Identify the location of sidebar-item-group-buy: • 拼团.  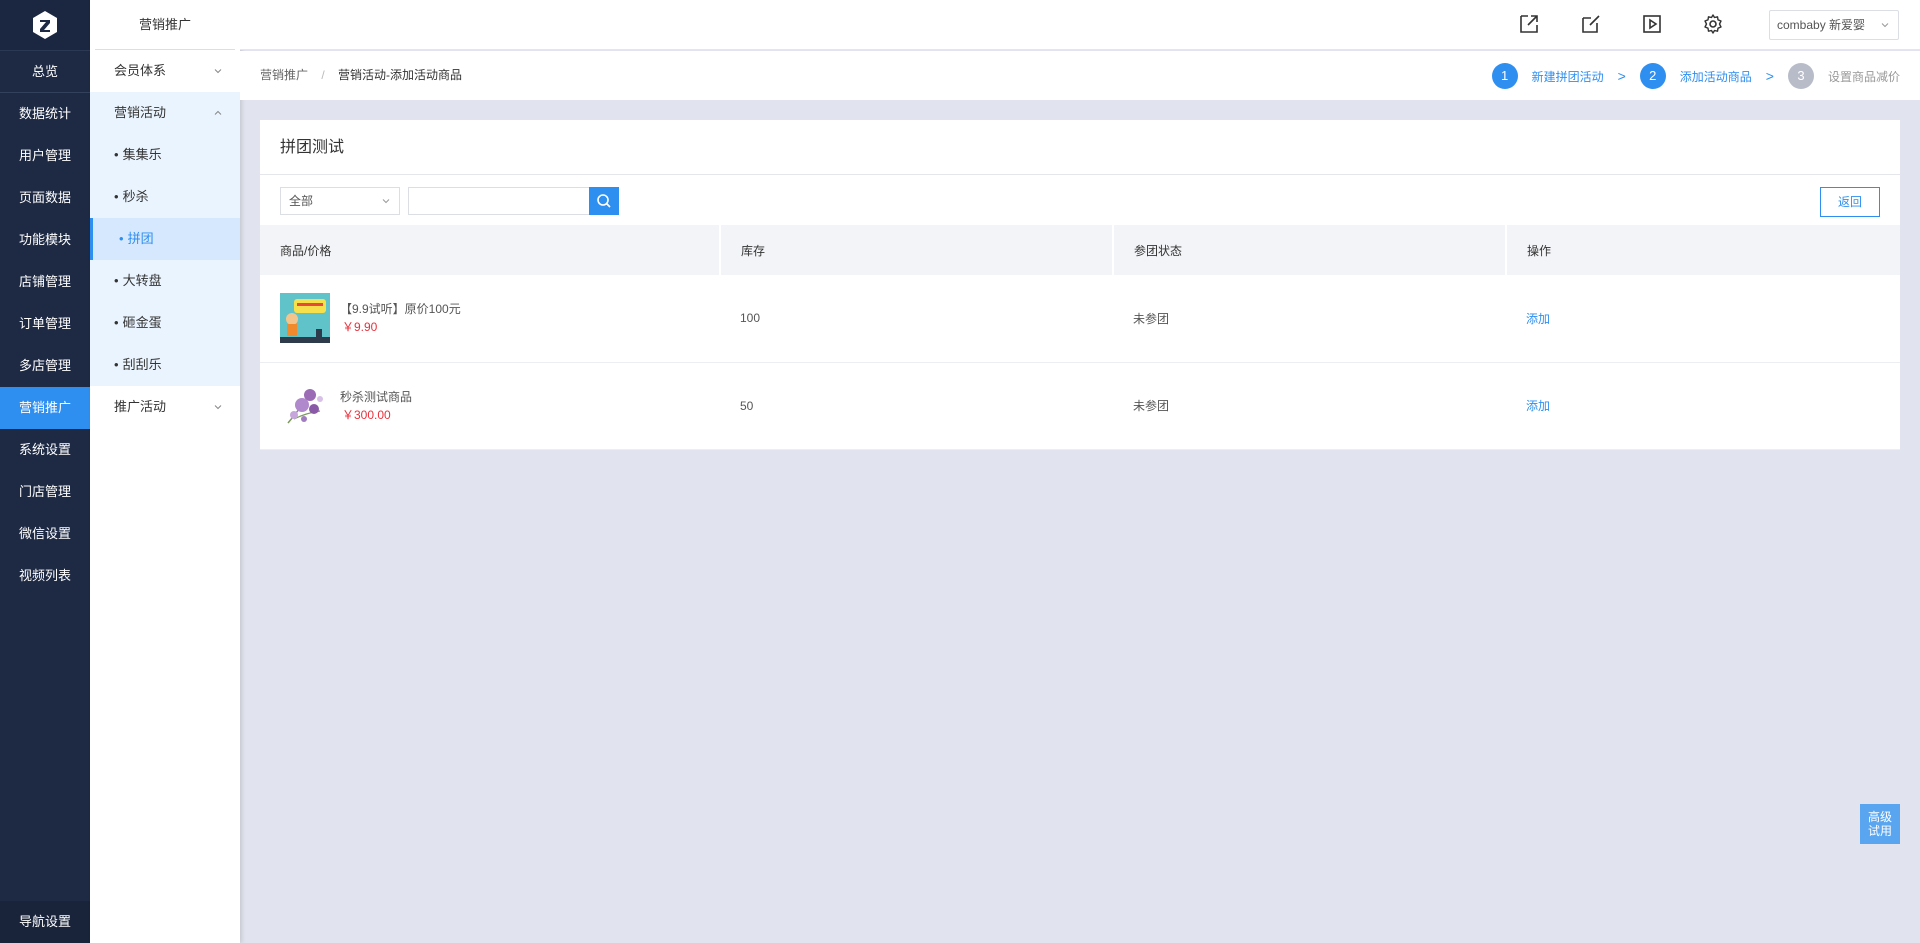
(165, 239).